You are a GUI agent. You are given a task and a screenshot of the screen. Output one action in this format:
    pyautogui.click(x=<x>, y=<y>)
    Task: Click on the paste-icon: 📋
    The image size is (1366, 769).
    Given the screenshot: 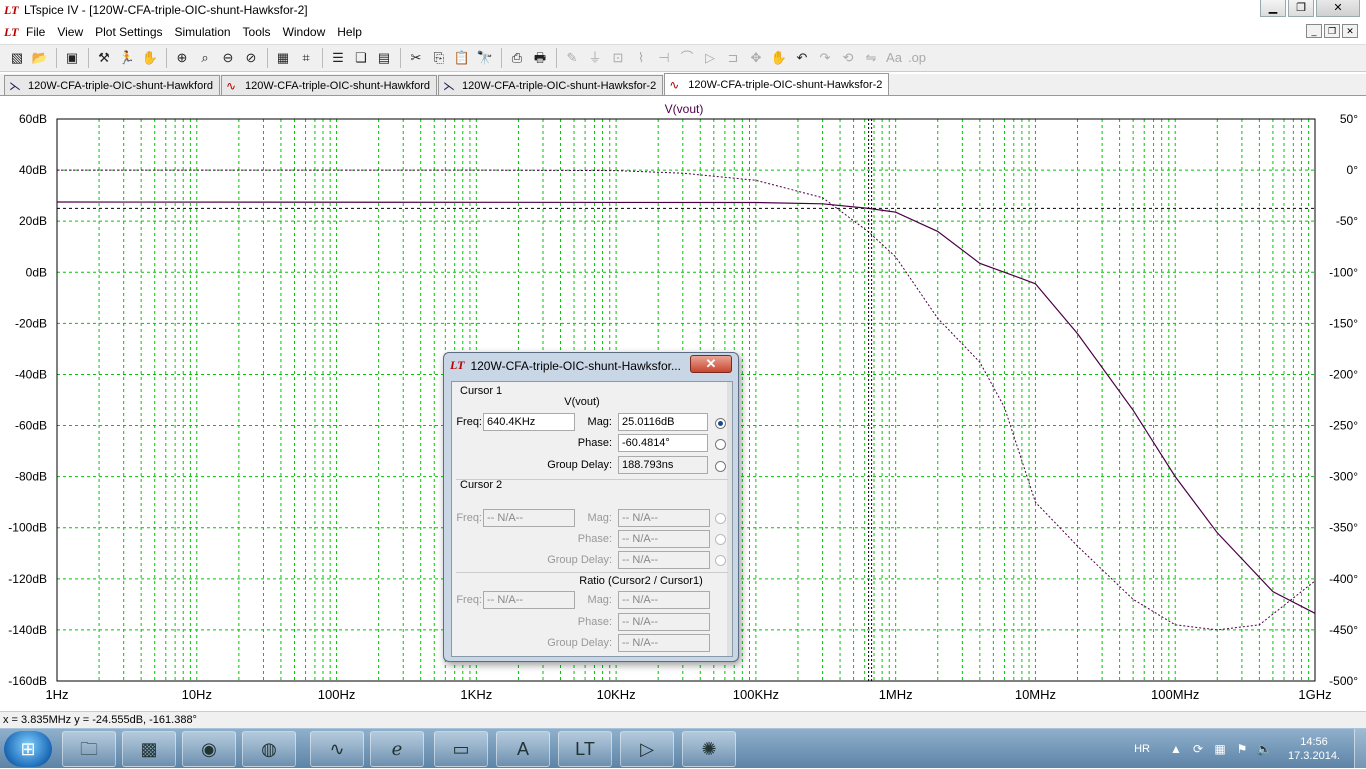 What is the action you would take?
    pyautogui.click(x=462, y=58)
    